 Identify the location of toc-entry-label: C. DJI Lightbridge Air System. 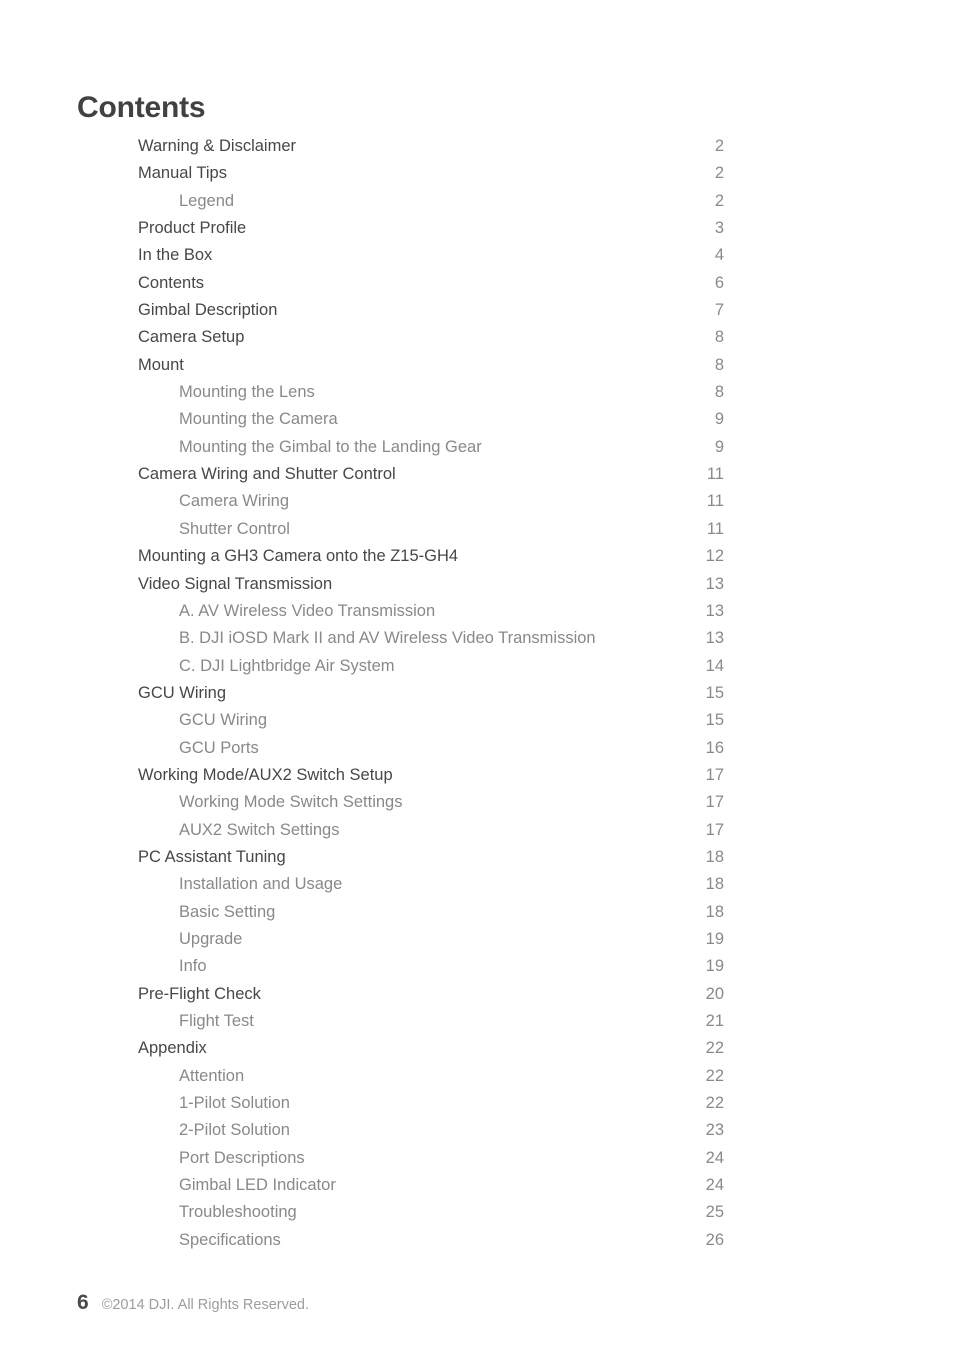
(287, 665).